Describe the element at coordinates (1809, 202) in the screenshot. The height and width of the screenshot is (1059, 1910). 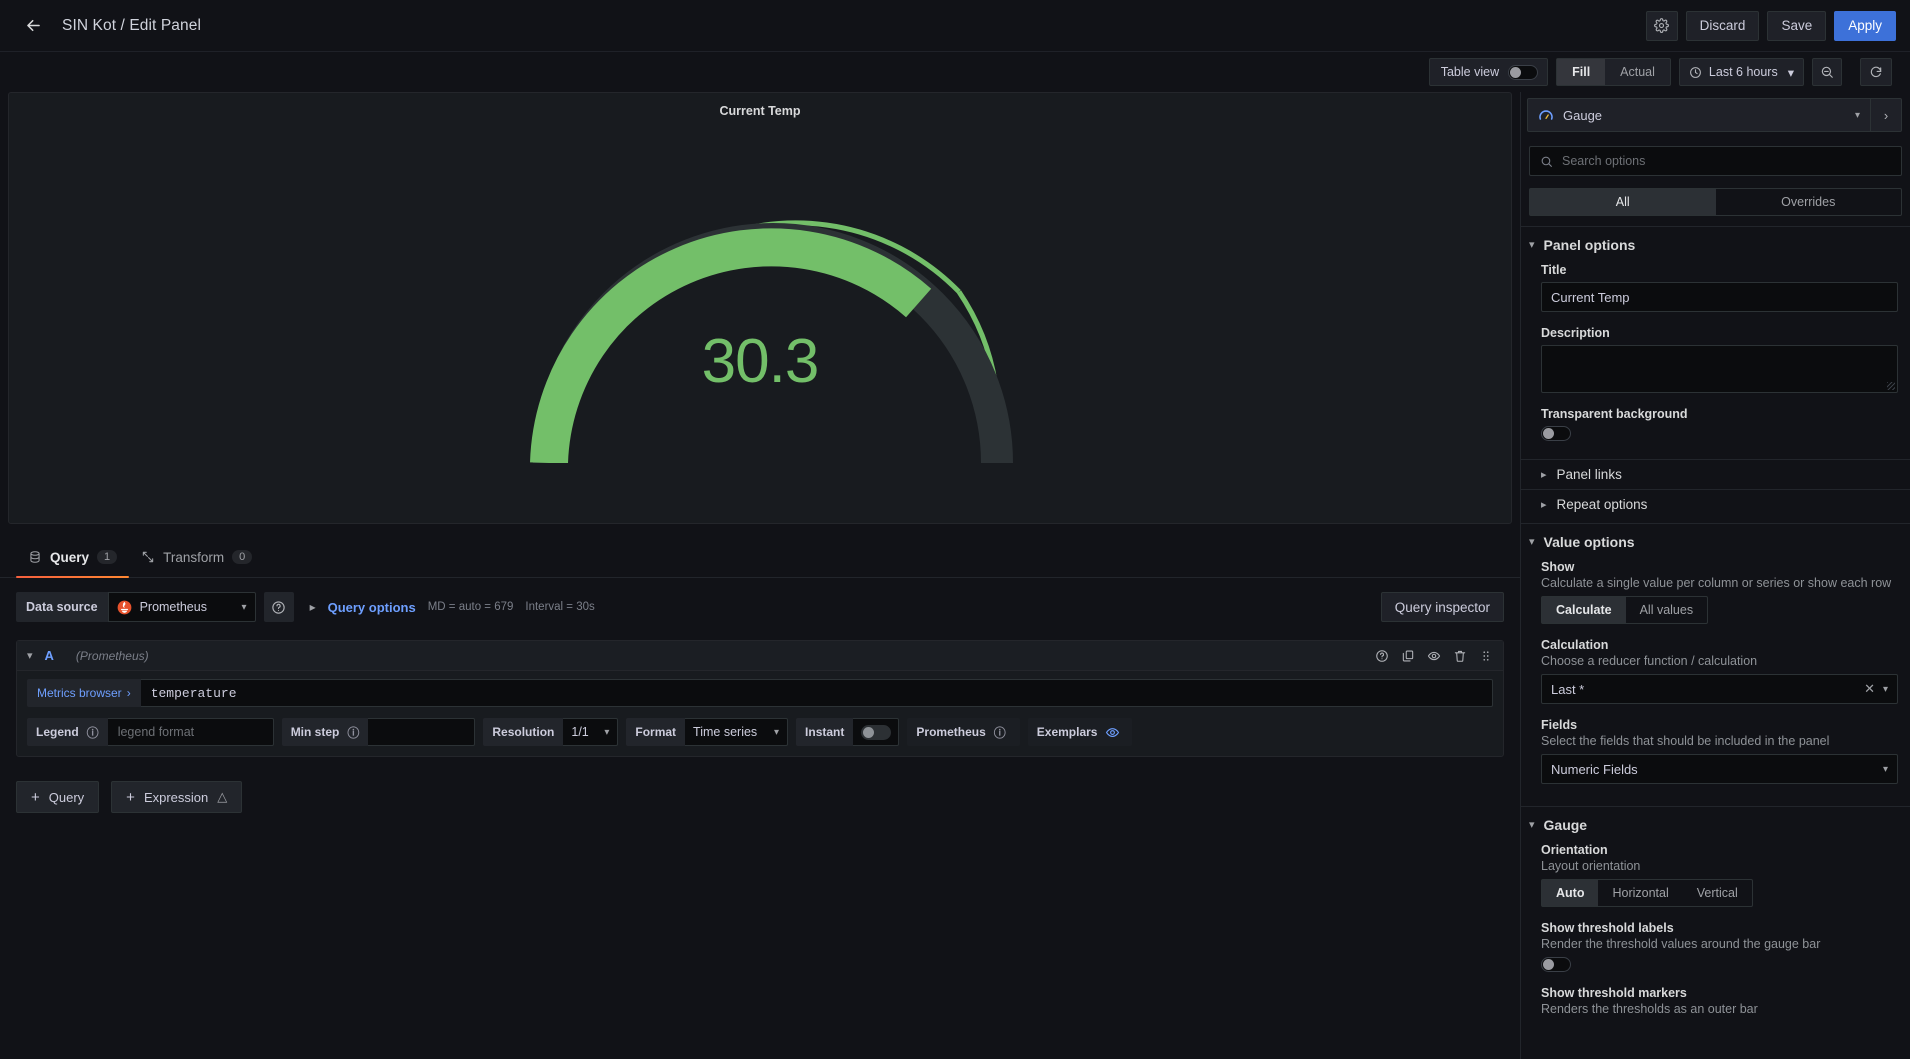
I see `tab-overrides: Overrides` at that location.